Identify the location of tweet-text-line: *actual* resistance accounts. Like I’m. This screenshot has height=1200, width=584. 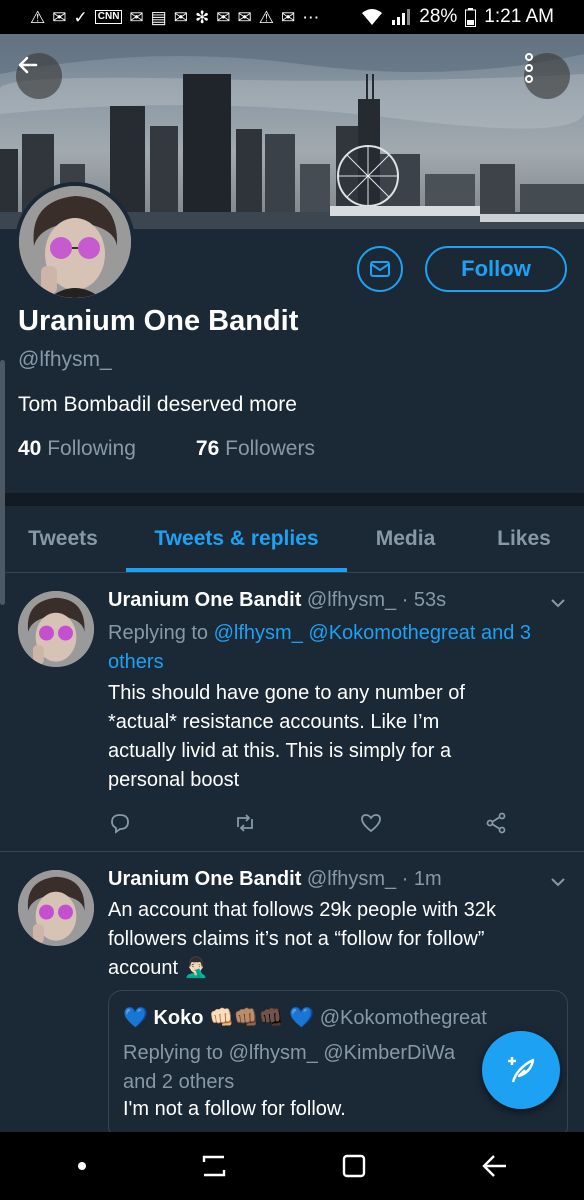
(274, 722).